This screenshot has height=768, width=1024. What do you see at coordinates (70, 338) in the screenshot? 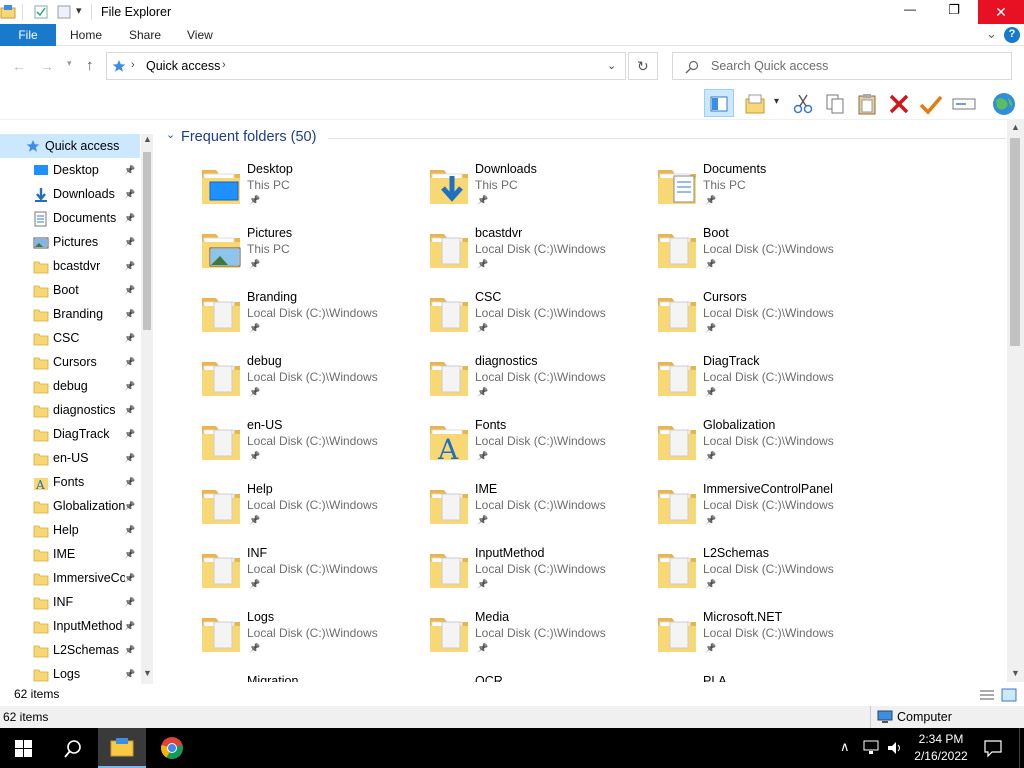
I see `sidebar-item-csc: CSC 📌` at bounding box center [70, 338].